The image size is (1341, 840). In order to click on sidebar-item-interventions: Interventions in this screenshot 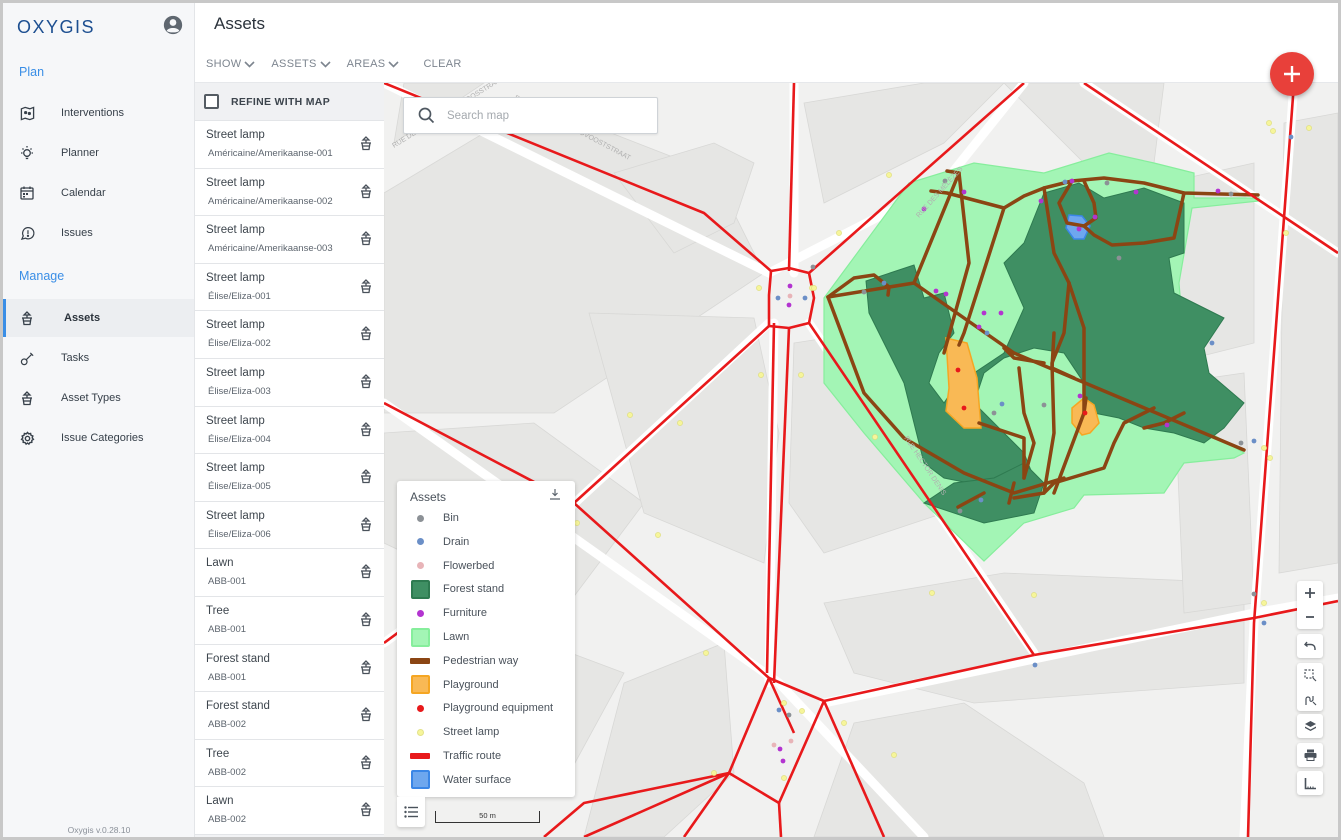, I will do `click(98, 113)`.